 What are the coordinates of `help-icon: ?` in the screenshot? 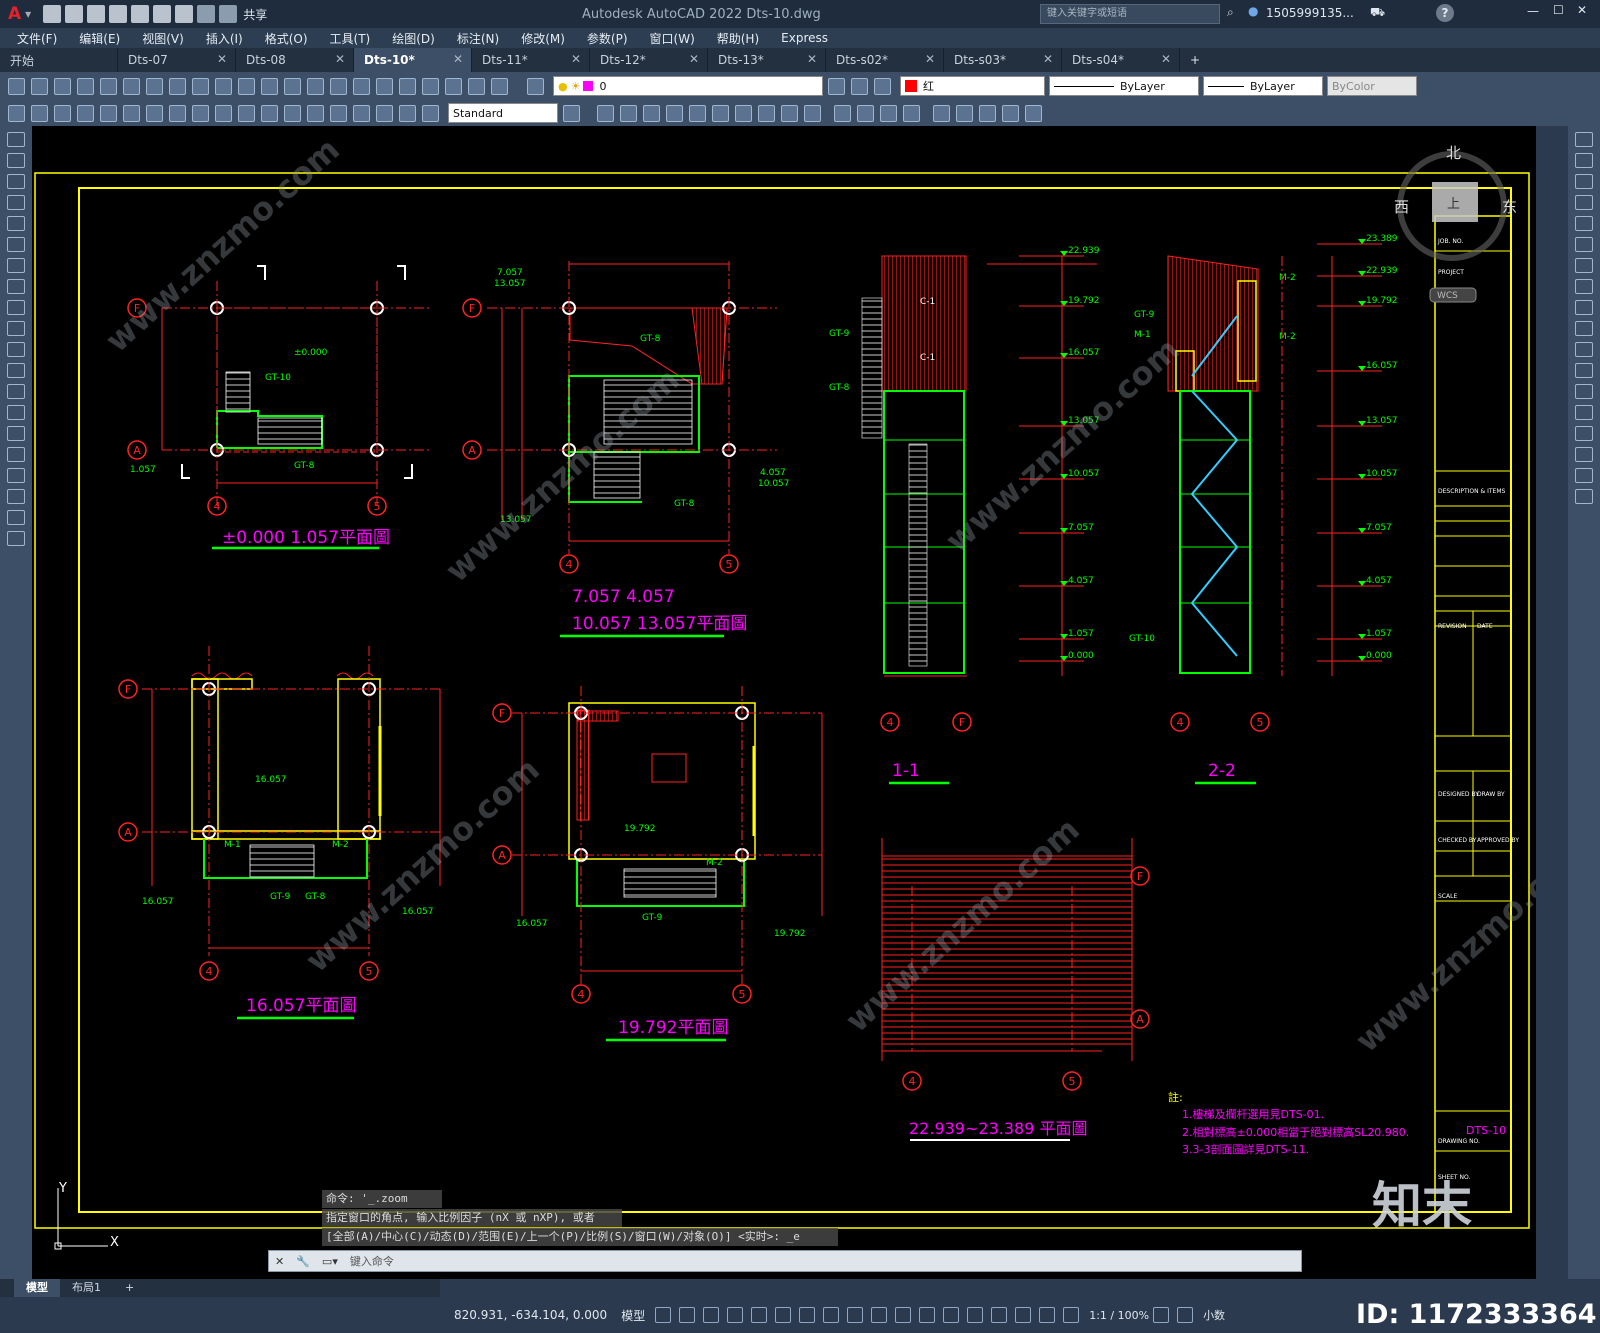 It's located at (1445, 13).